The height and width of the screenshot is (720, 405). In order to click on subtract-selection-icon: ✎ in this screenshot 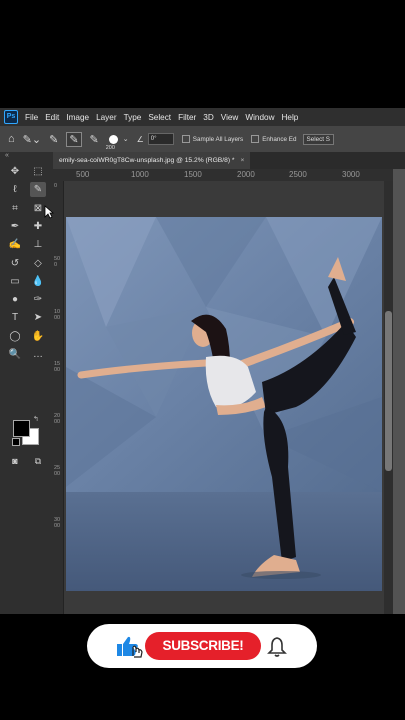, I will do `click(94, 139)`.